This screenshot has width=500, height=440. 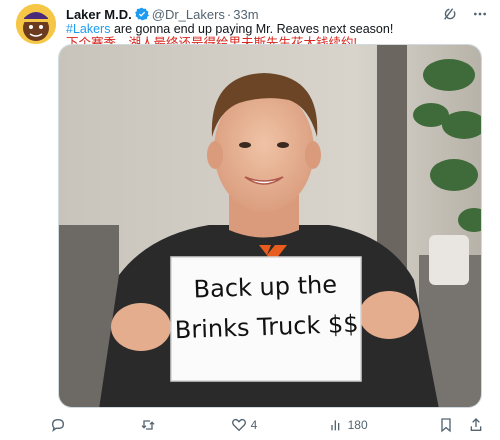 I want to click on repost-button, so click(x=150, y=425).